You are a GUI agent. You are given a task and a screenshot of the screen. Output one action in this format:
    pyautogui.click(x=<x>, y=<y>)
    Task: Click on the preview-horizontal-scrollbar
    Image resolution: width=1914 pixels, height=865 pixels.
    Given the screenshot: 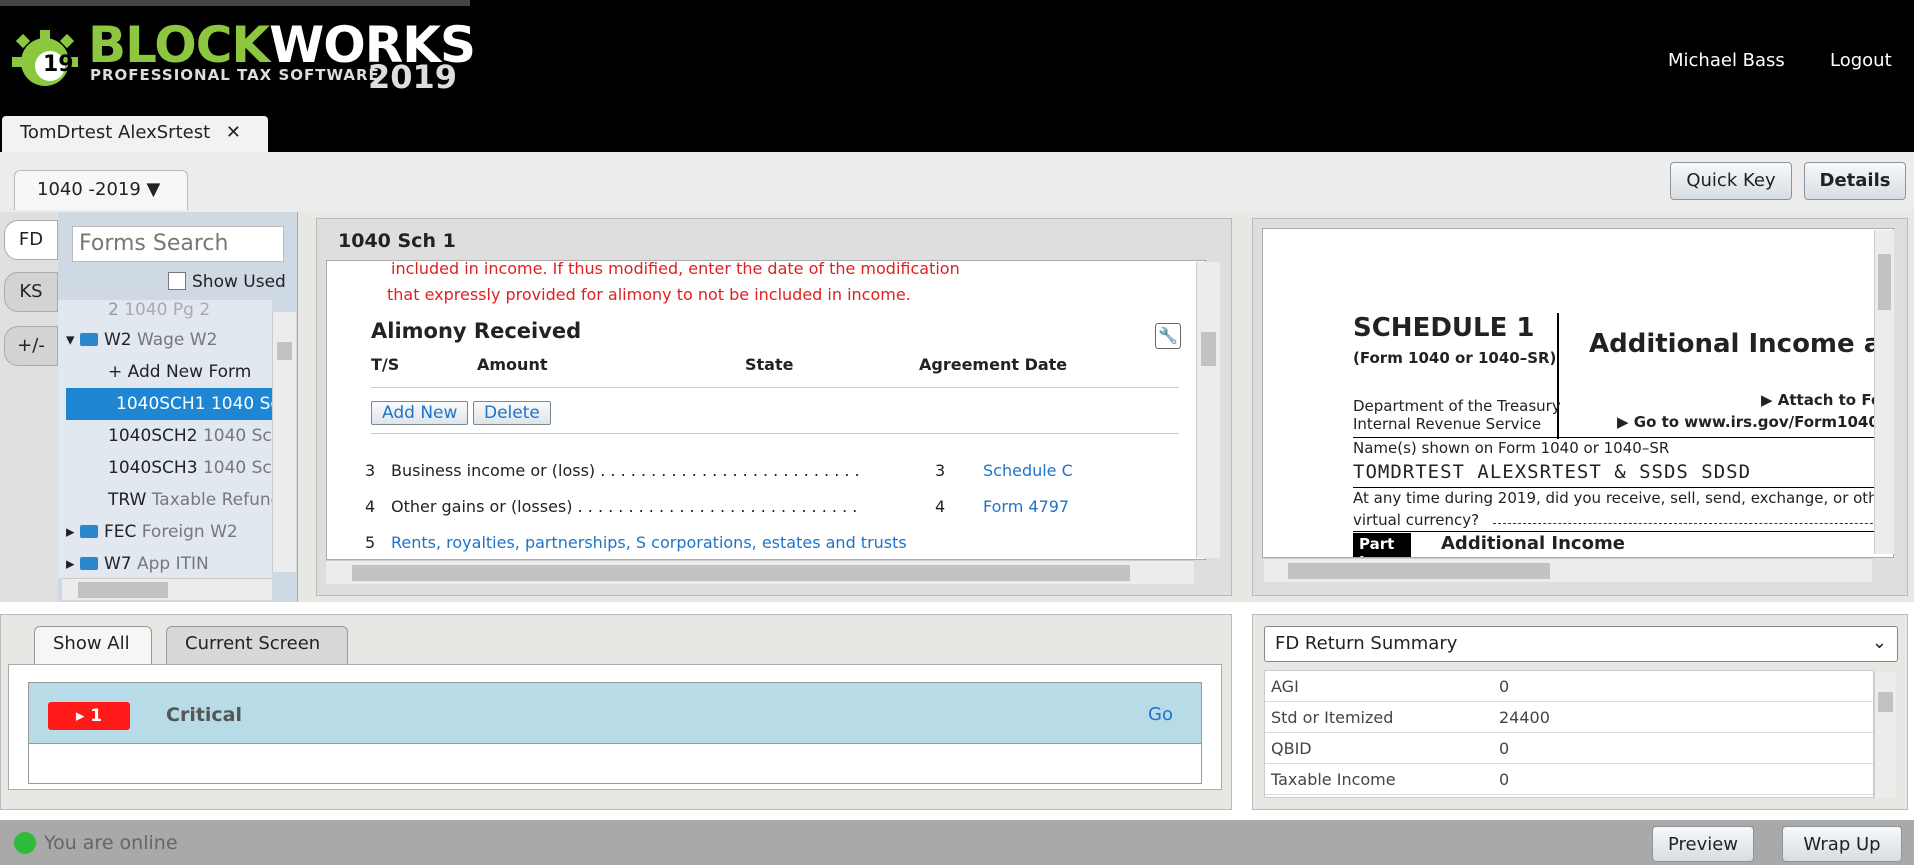 What is the action you would take?
    pyautogui.click(x=1568, y=570)
    